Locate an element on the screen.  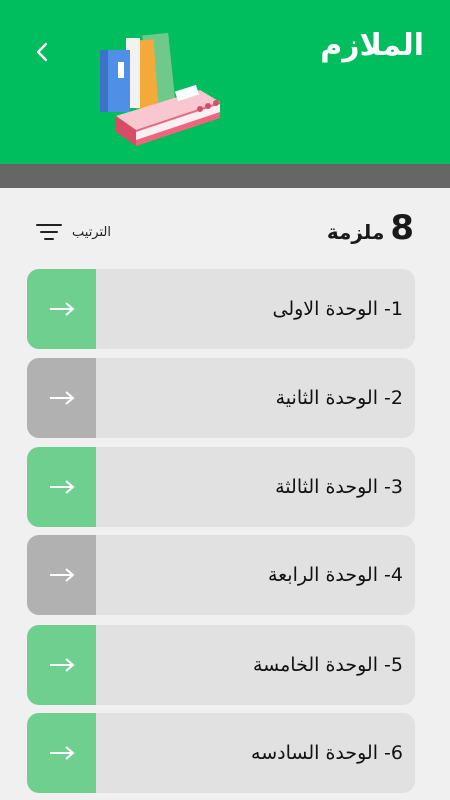
unit-item-6: 6- الوحدة السادسه is located at coordinates (221, 753).